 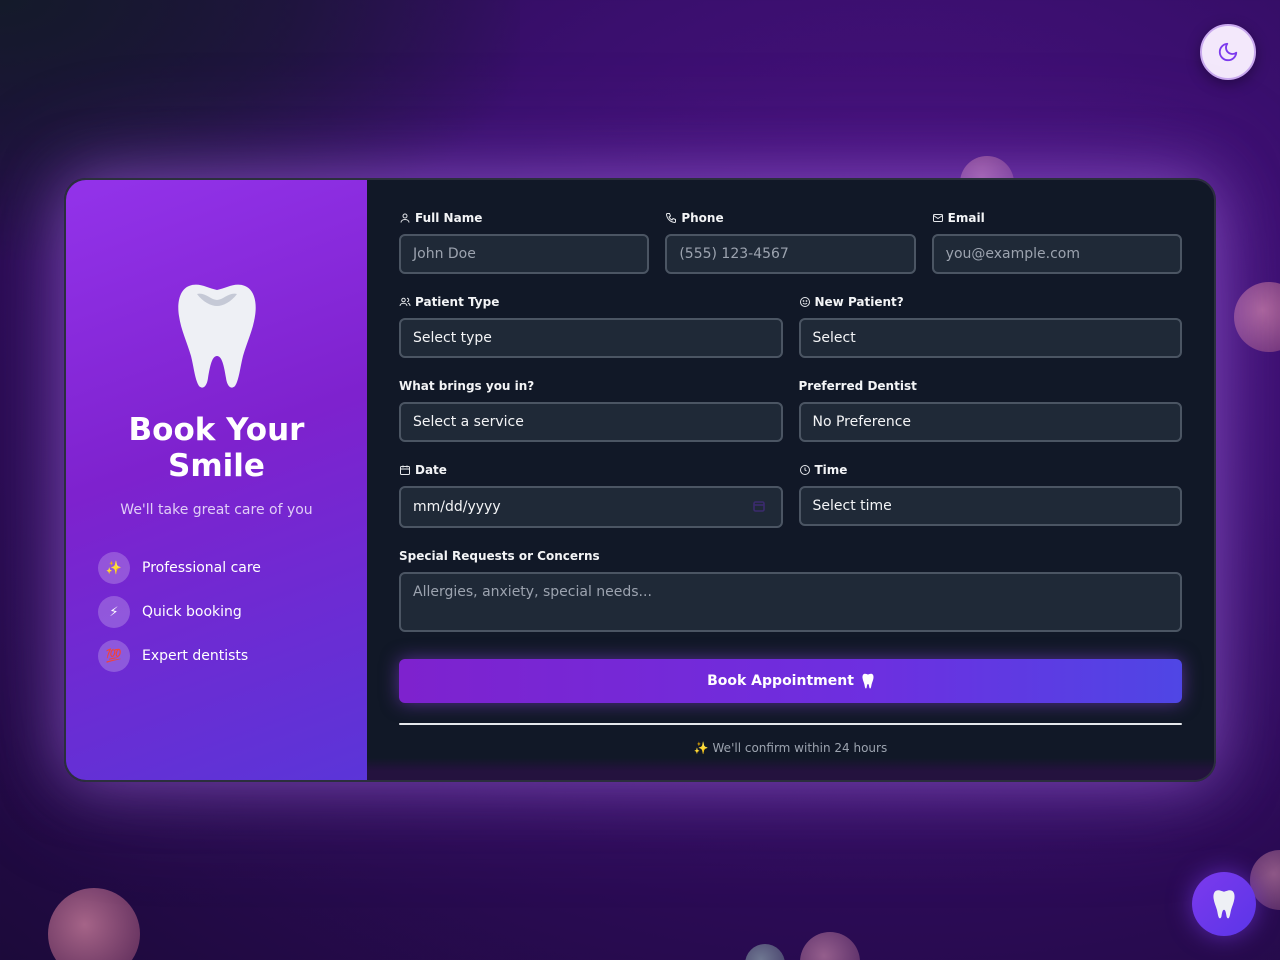 I want to click on patient-type-select: Select type, so click(x=591, y=338).